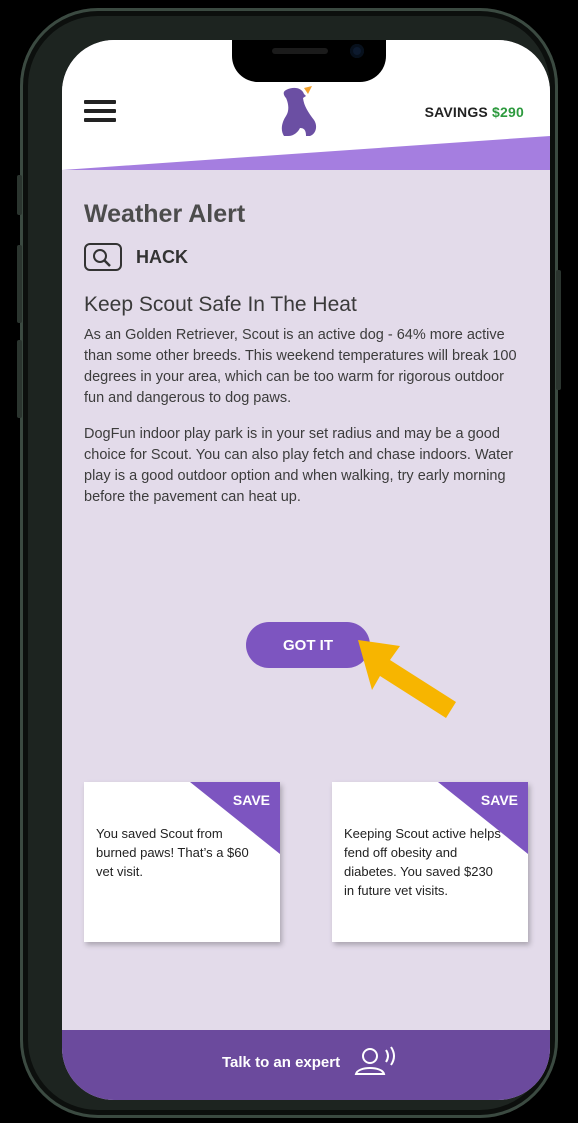 The width and height of the screenshot is (578, 1123). Describe the element at coordinates (456, 112) in the screenshot. I see `savings-label: SAVINGS` at that location.